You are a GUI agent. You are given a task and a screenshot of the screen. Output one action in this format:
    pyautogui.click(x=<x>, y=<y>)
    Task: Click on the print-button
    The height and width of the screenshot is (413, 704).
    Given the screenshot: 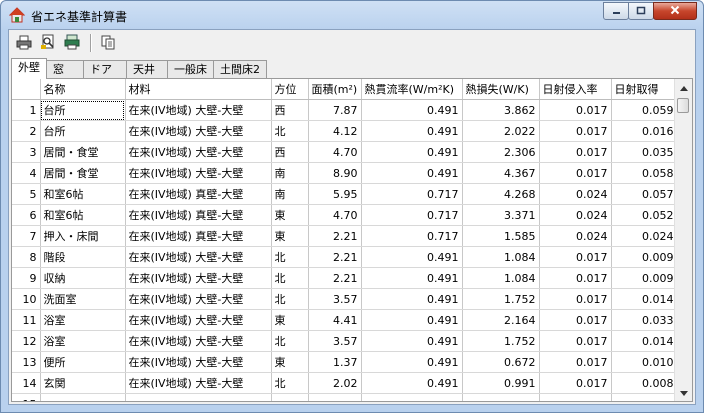 What is the action you would take?
    pyautogui.click(x=24, y=43)
    